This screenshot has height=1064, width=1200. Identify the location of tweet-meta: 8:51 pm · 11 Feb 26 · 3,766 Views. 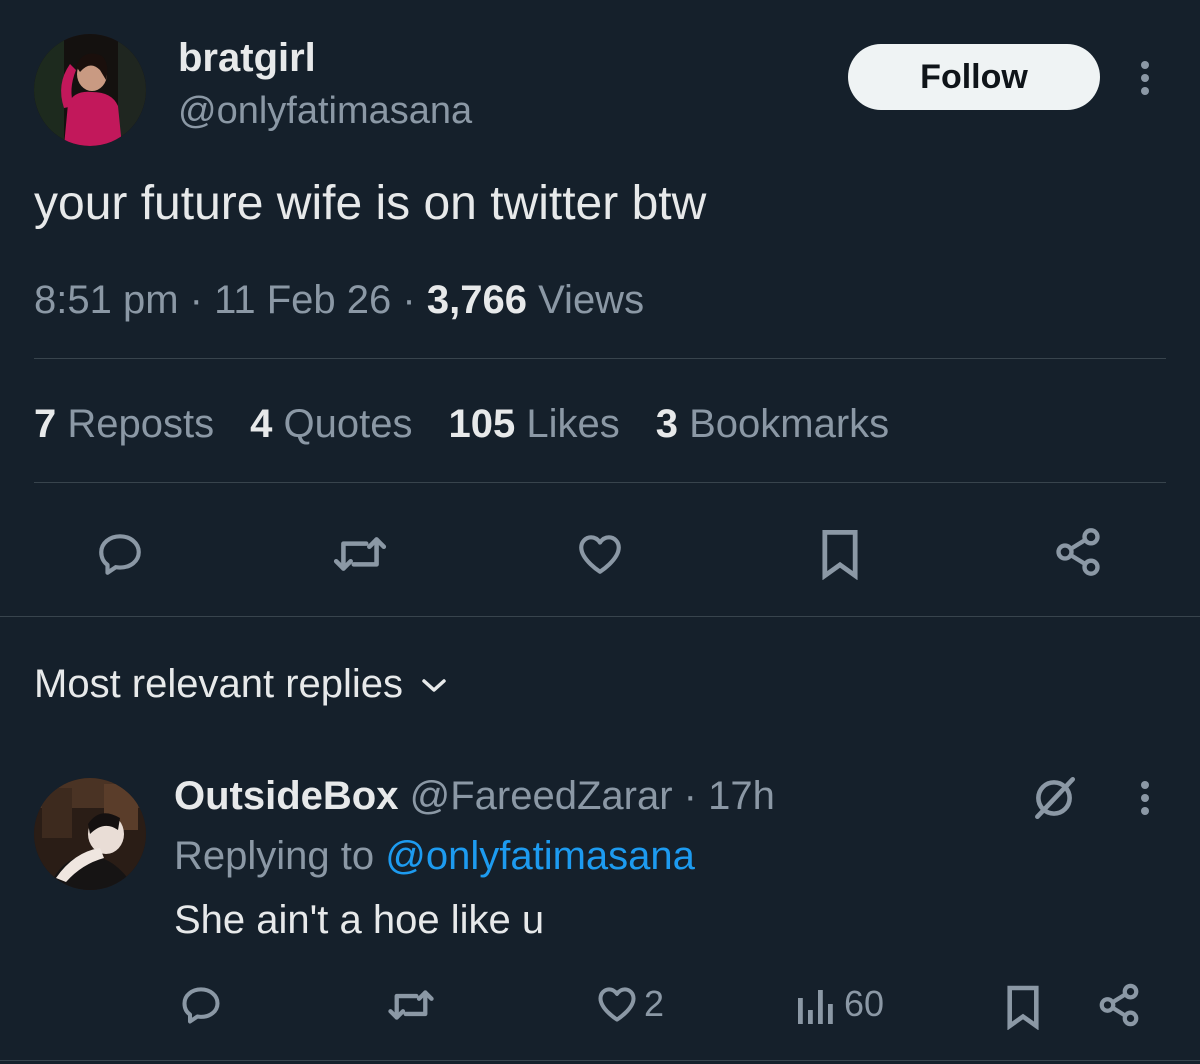
(339, 300).